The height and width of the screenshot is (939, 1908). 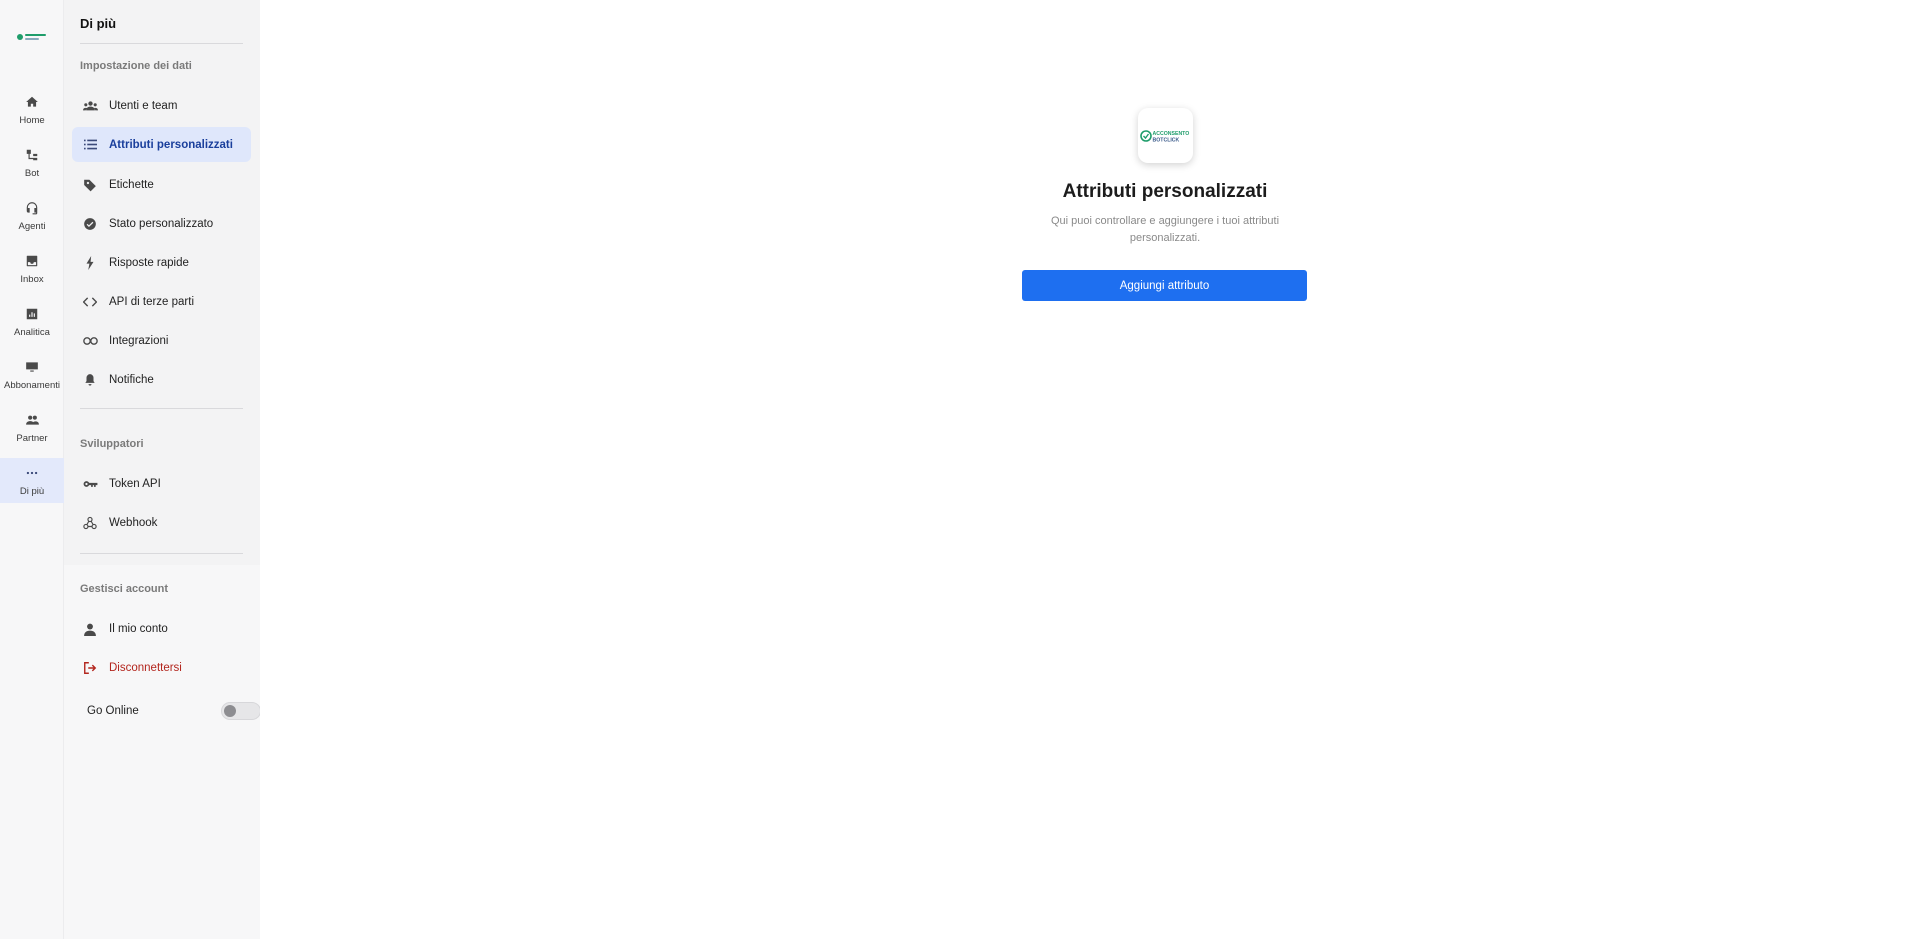 What do you see at coordinates (1164, 285) in the screenshot?
I see `add-attribute-button: Aggiungi attributo` at bounding box center [1164, 285].